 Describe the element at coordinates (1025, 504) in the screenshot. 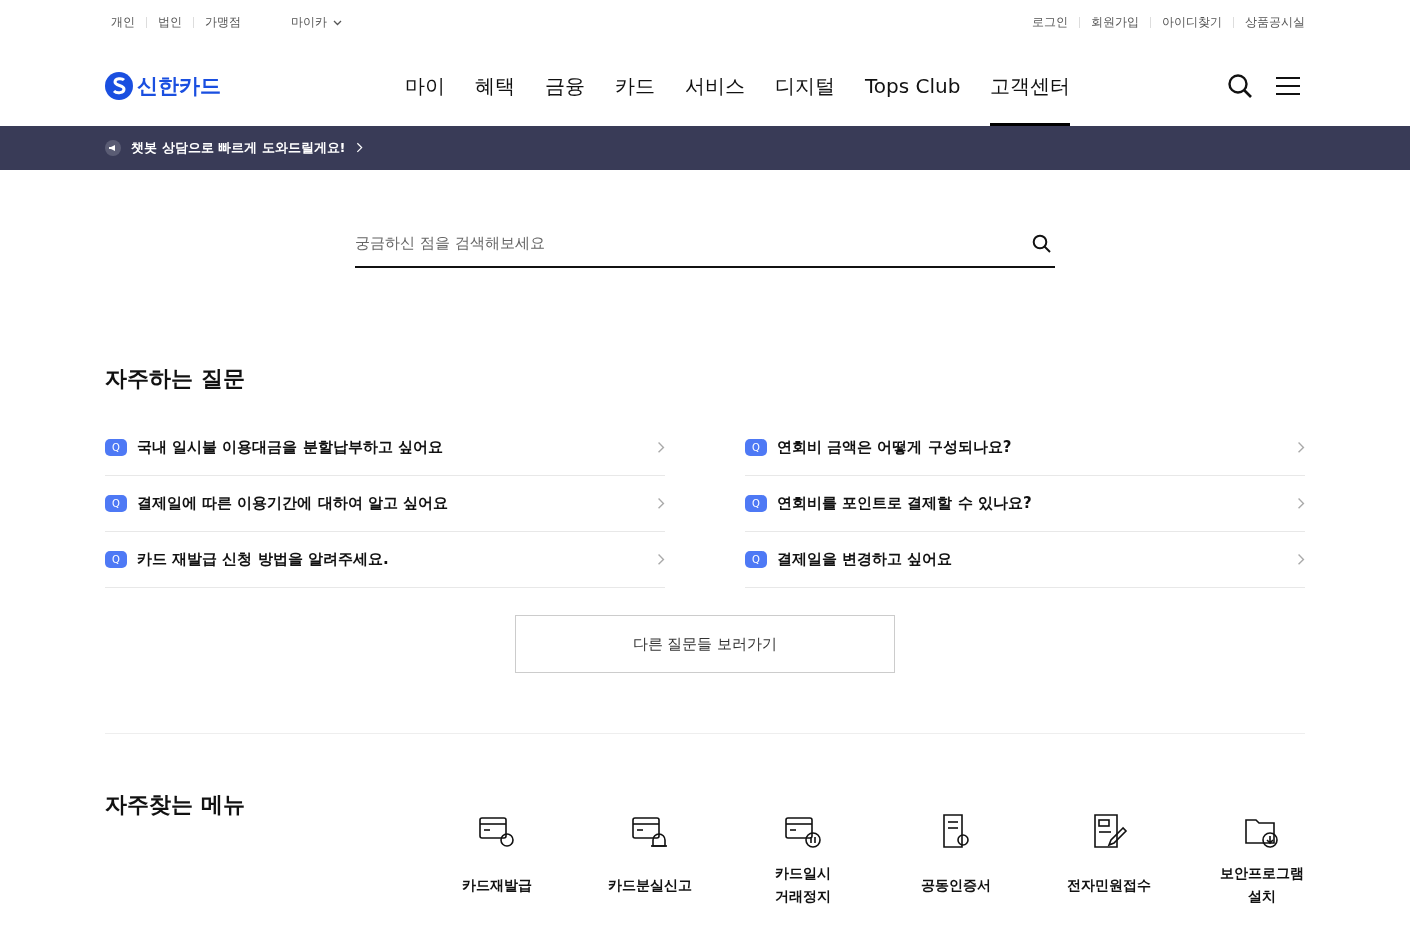

I see `faq-item: Q 연회비를 포인트로 결제할 수 있나요?` at that location.